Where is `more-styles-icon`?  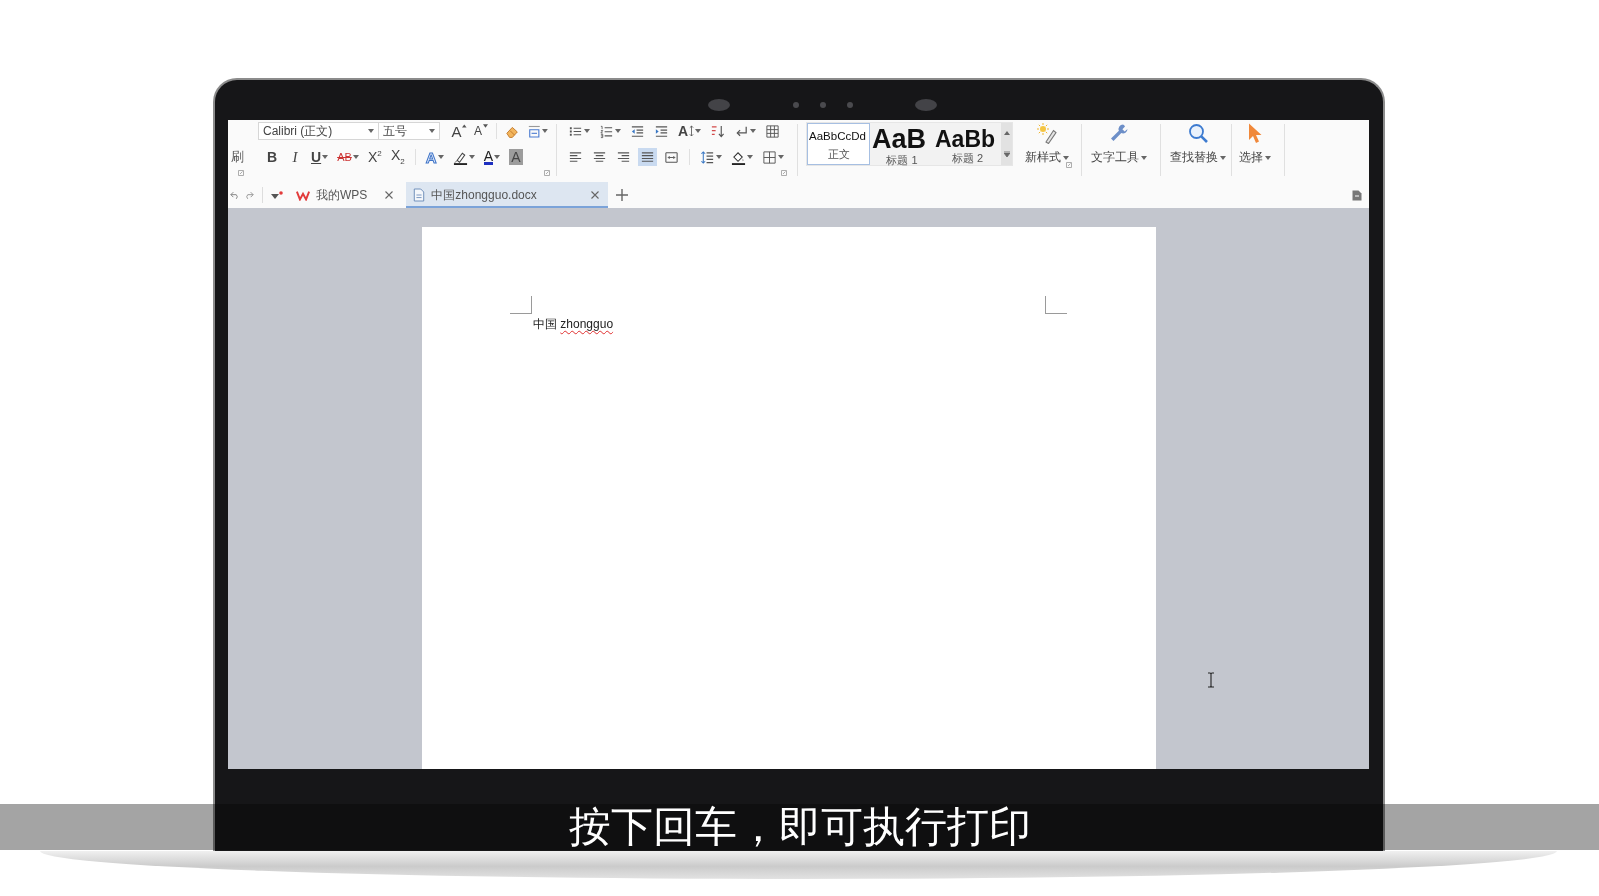
more-styles-icon is located at coordinates (1006, 154).